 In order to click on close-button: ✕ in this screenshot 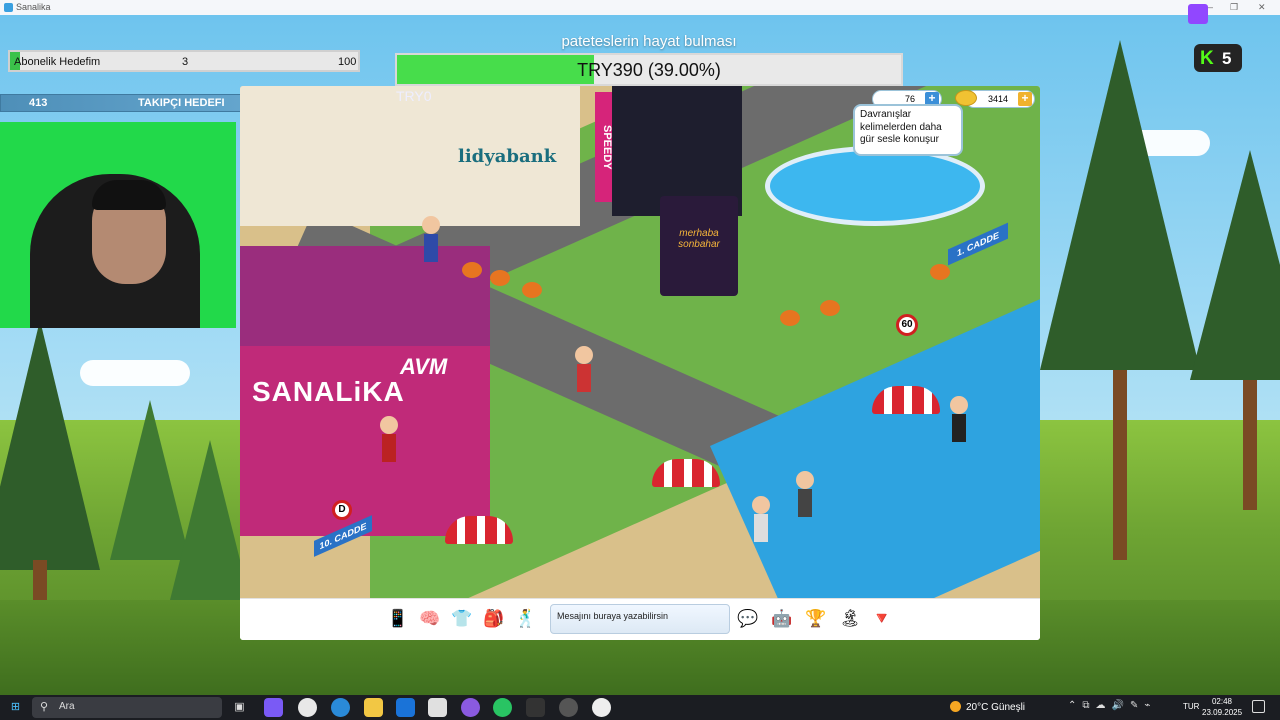, I will do `click(1262, 7)`.